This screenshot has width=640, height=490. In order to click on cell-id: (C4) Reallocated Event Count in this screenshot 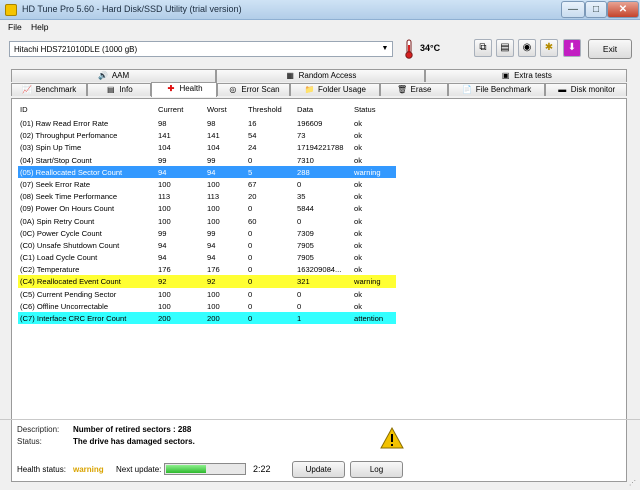, I will do `click(70, 282)`.